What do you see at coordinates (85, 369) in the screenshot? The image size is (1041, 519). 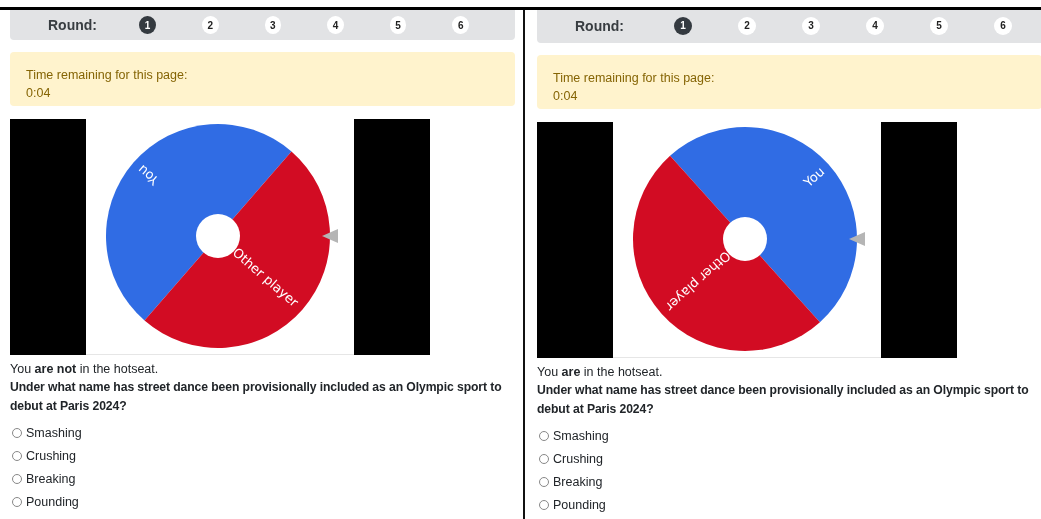 I see `hotseat-status: You are not in the hotseat.` at bounding box center [85, 369].